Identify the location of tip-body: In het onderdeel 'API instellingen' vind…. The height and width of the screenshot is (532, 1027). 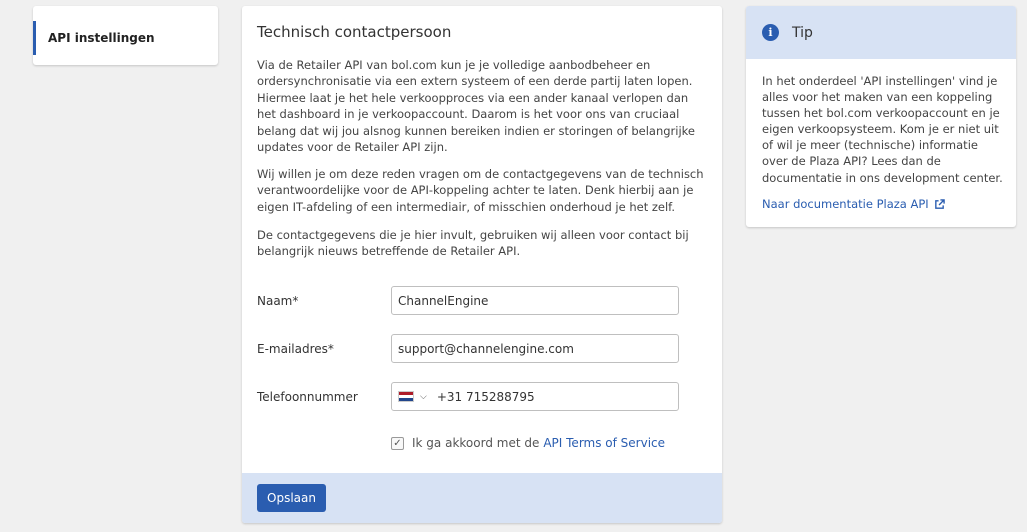
(882, 129).